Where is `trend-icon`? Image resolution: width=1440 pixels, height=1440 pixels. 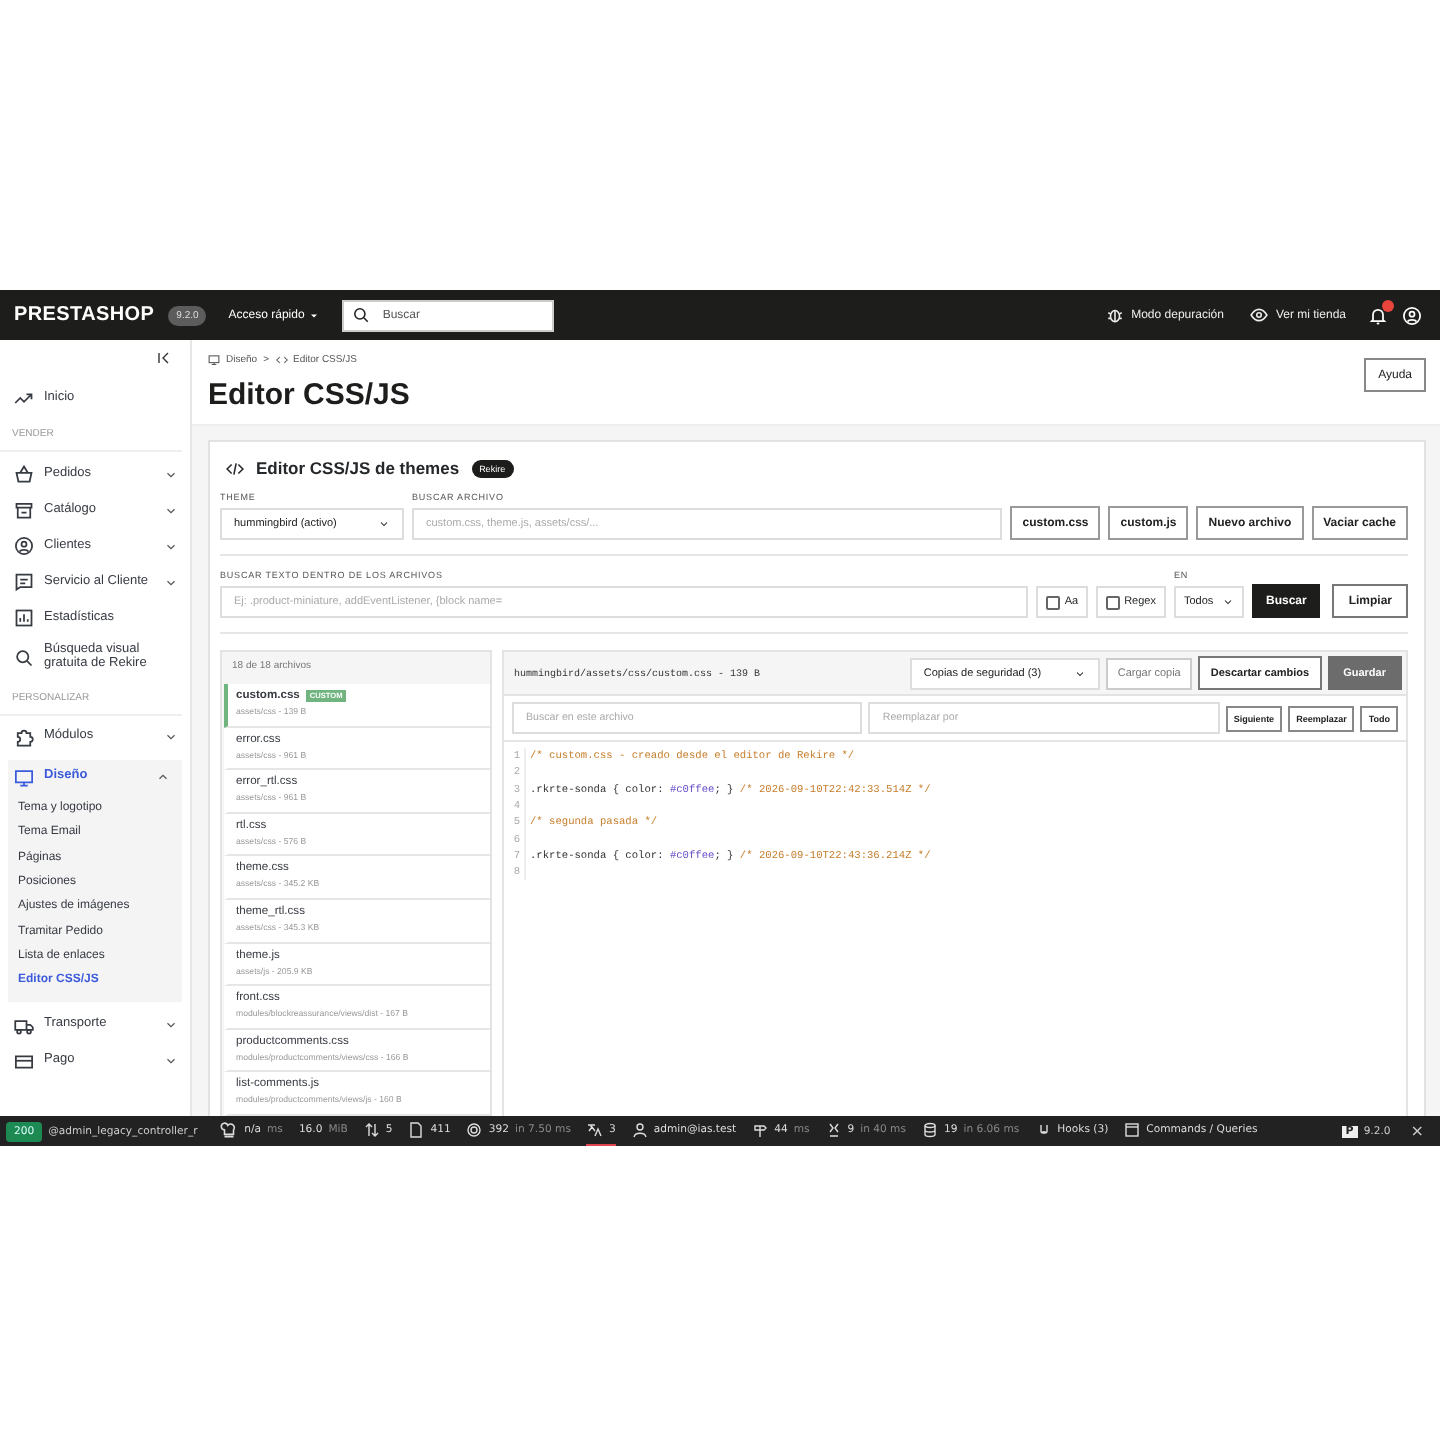 trend-icon is located at coordinates (24, 398).